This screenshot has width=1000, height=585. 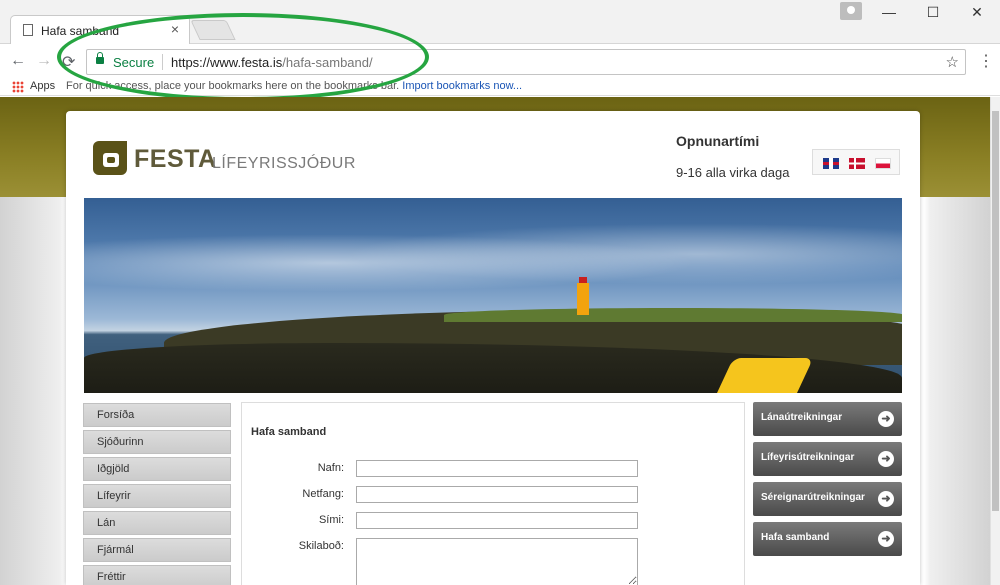 What do you see at coordinates (157, 442) in the screenshot?
I see `nav-item-sjodurinn: Sjóðurinn` at bounding box center [157, 442].